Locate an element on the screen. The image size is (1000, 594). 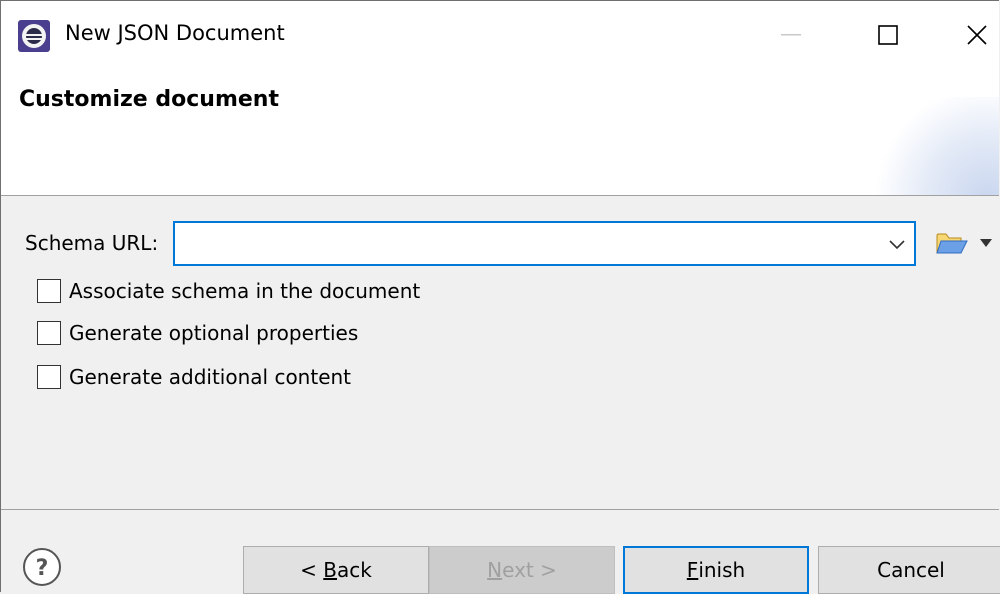
finish-button: Finish is located at coordinates (716, 570).